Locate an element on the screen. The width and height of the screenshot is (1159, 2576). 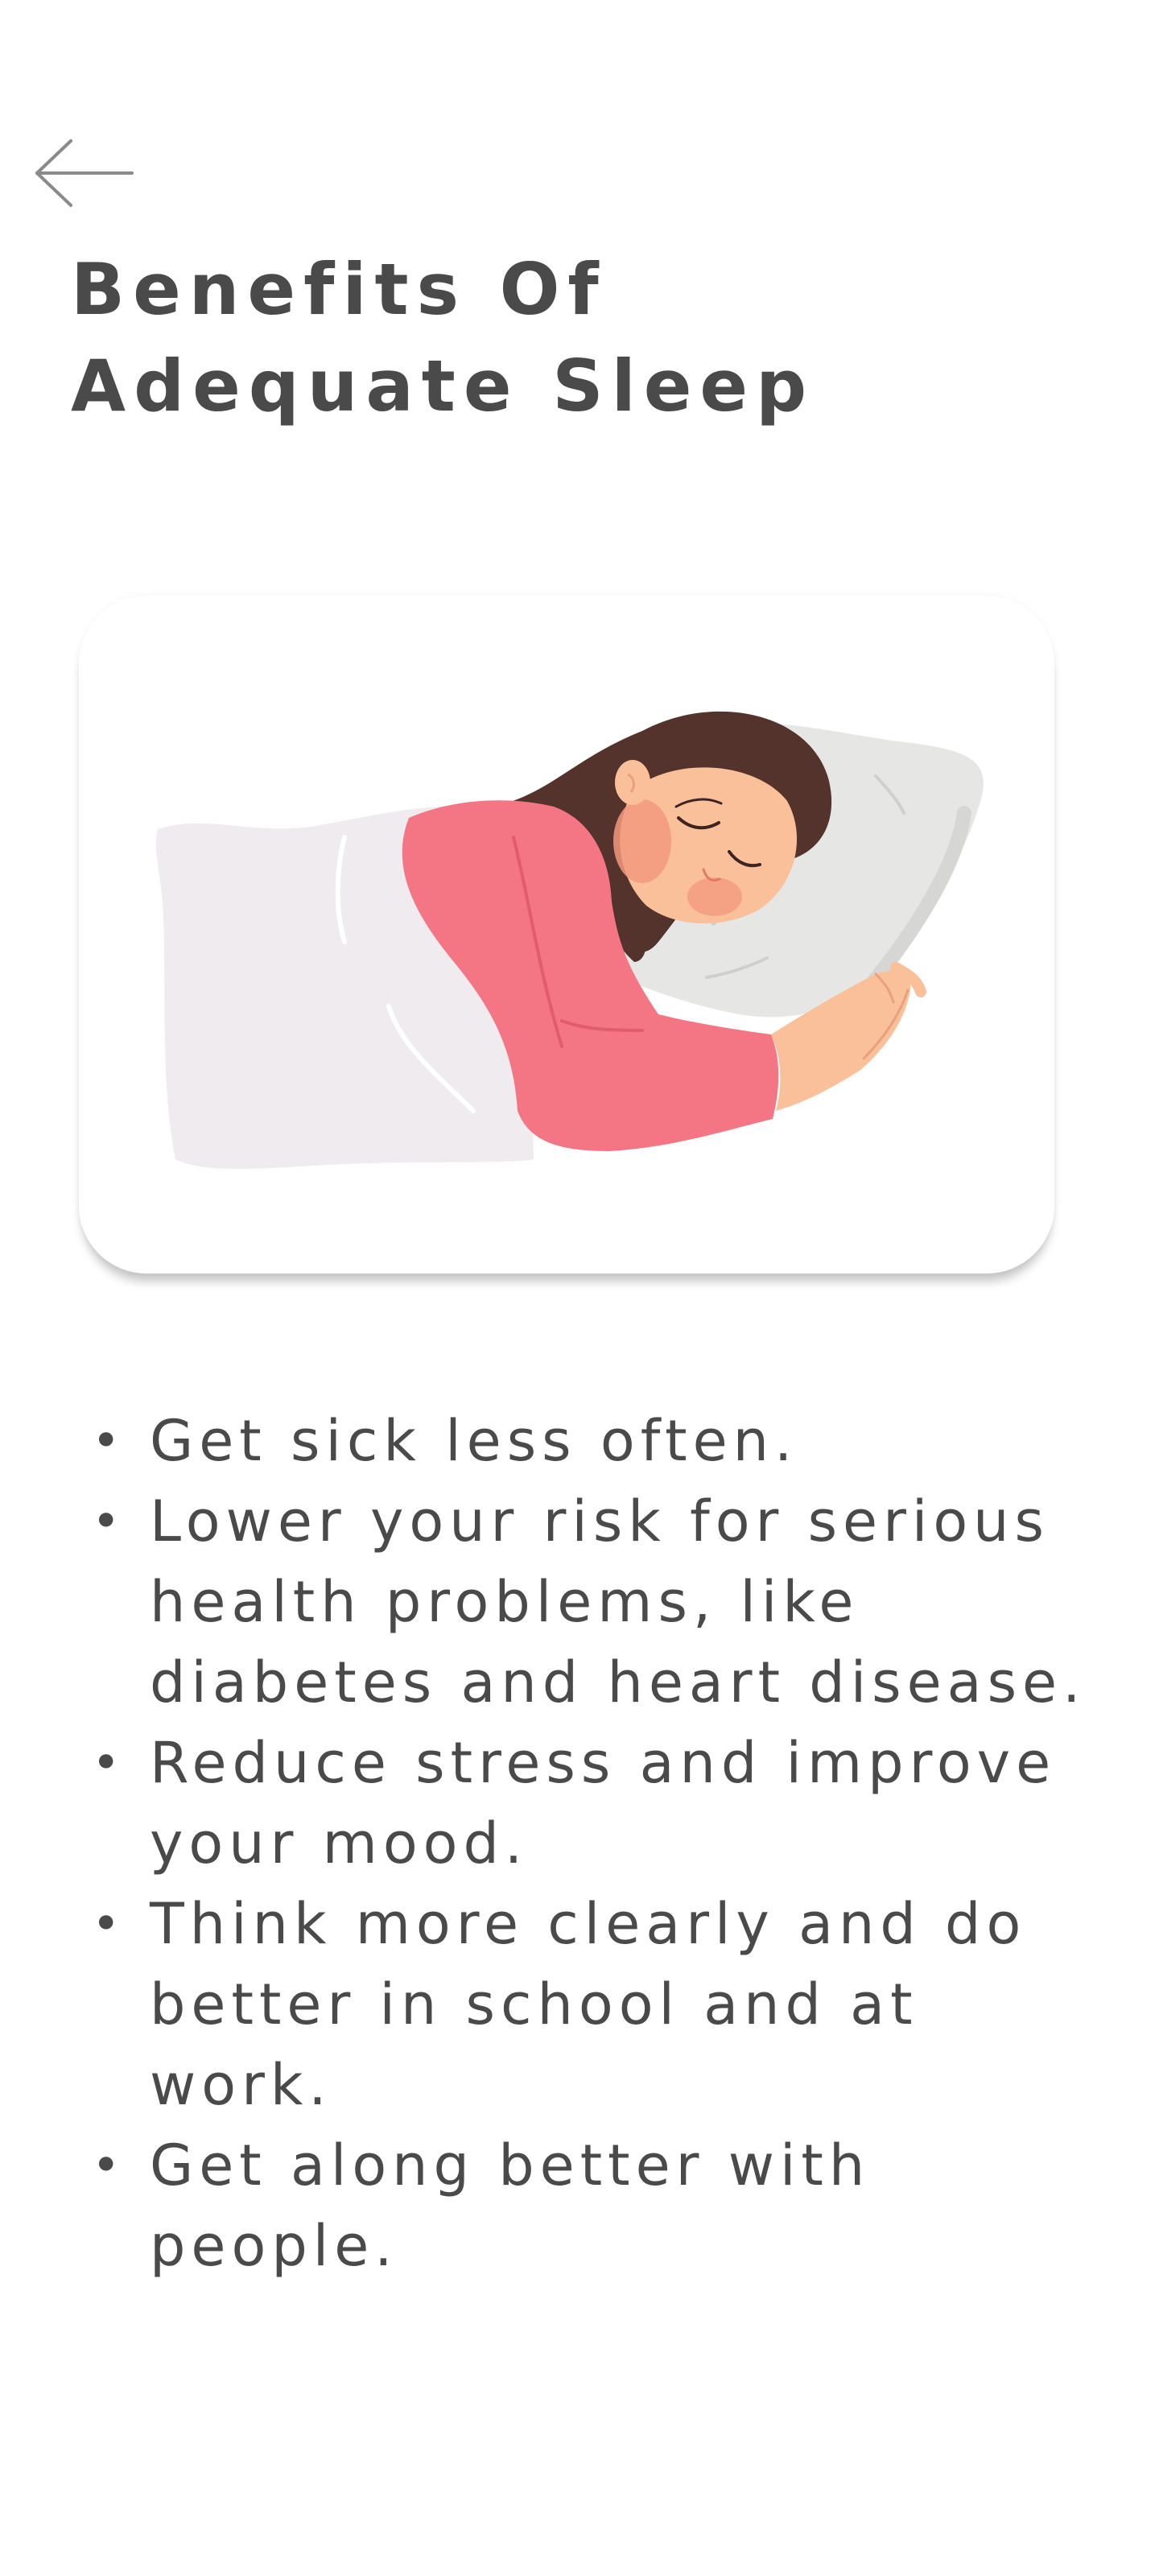
list-item-text: Reduce stress and improve your mood. is located at coordinates (603, 1803).